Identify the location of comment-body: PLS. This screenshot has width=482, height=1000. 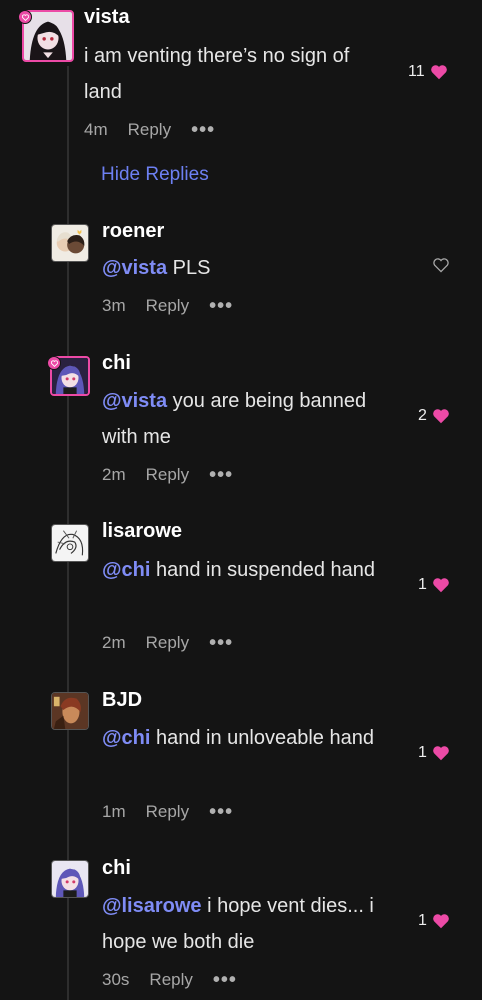
(191, 268).